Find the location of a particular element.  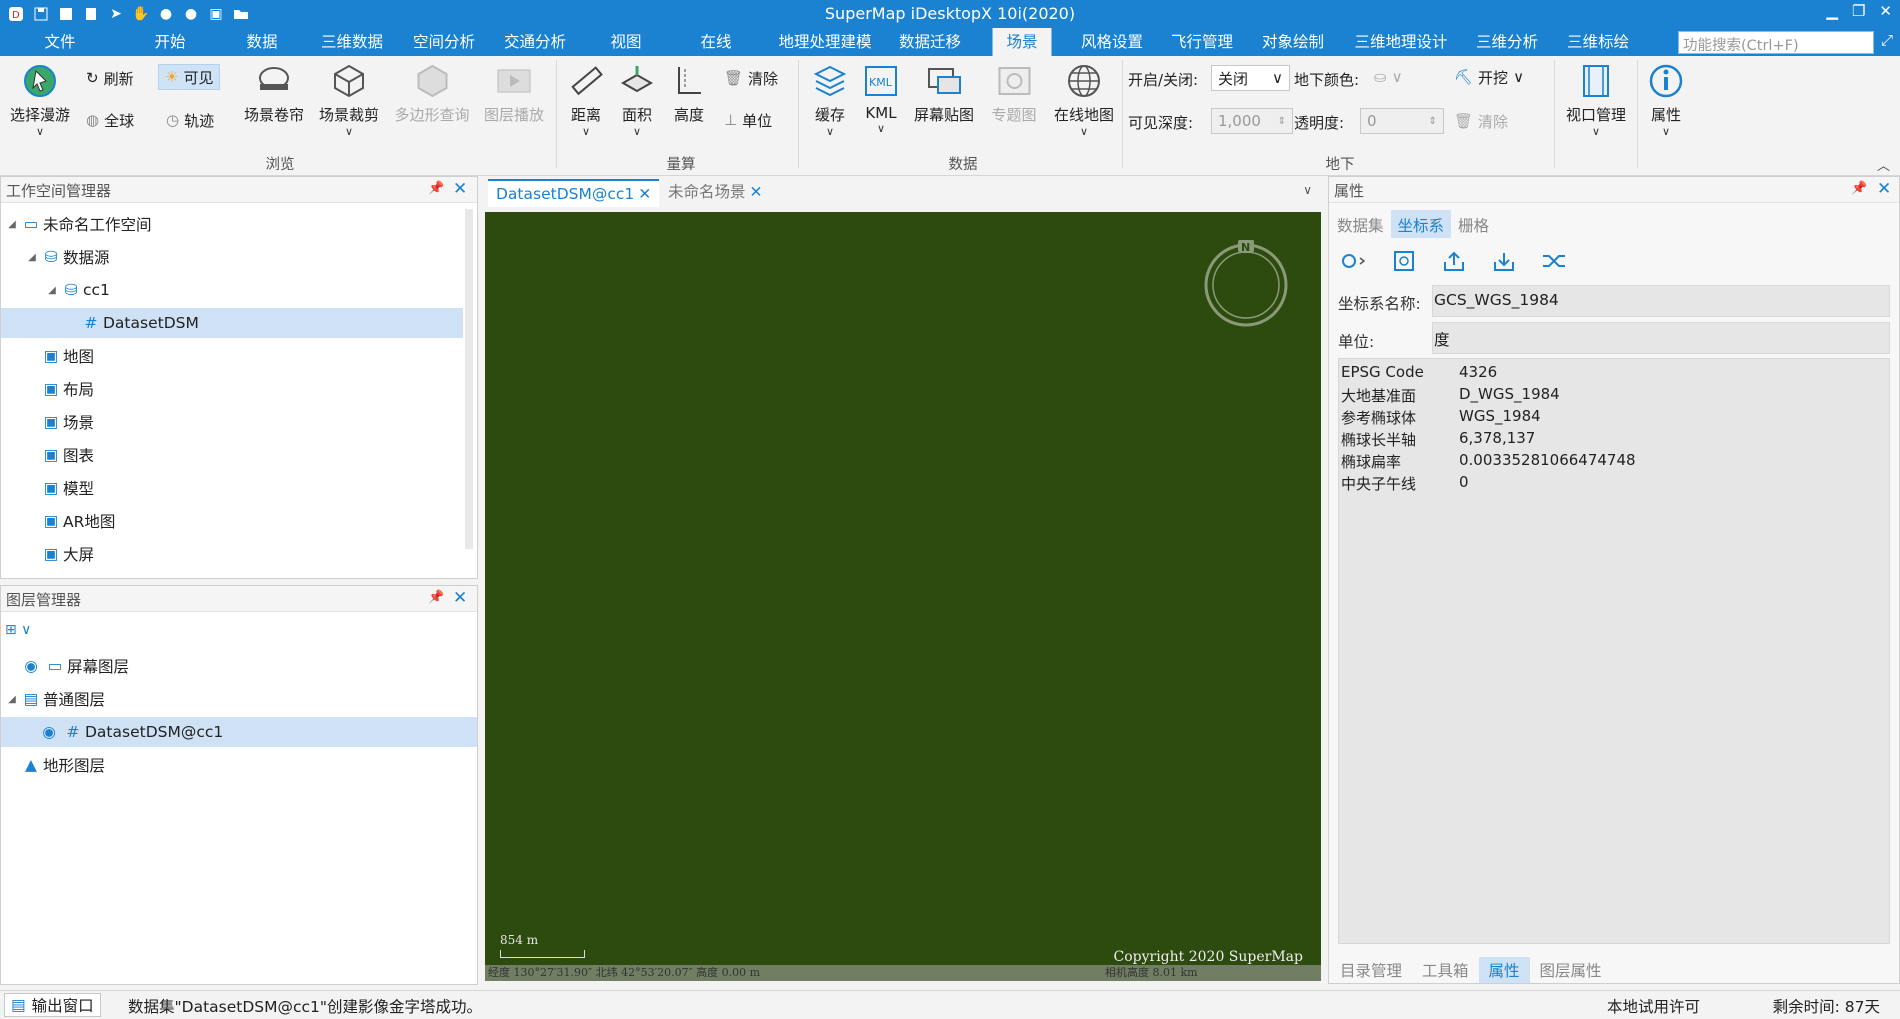

tree-item: ▣ 图表 is located at coordinates (232, 455).